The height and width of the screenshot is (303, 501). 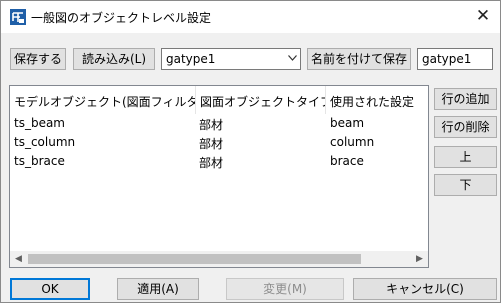 I want to click on apply-button: 適用(A), so click(x=158, y=289).